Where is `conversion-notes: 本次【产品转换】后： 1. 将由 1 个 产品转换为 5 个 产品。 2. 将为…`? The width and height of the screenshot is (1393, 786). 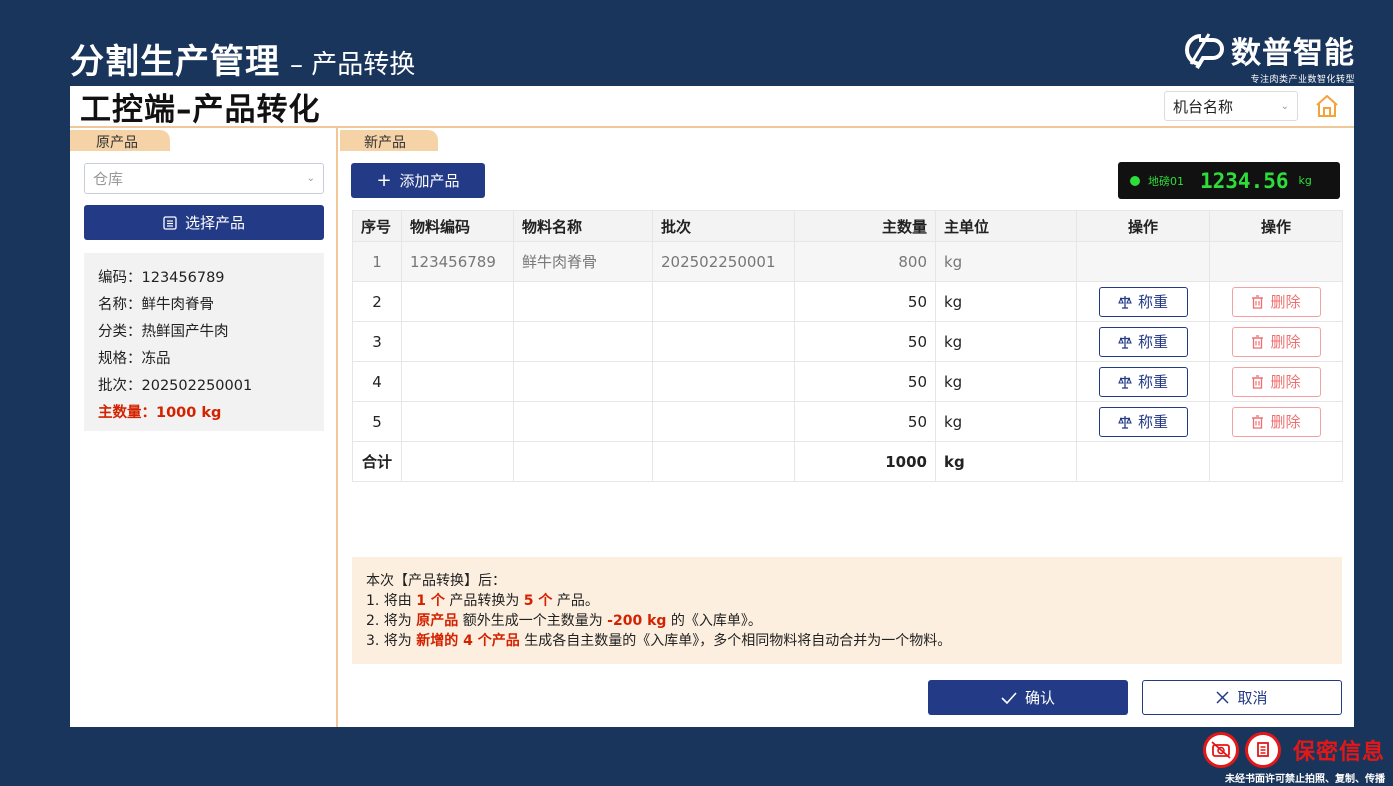 conversion-notes: 本次【产品转换】后： 1. 将由 1 个 产品转换为 5 个 产品。 2. 将为… is located at coordinates (847, 610).